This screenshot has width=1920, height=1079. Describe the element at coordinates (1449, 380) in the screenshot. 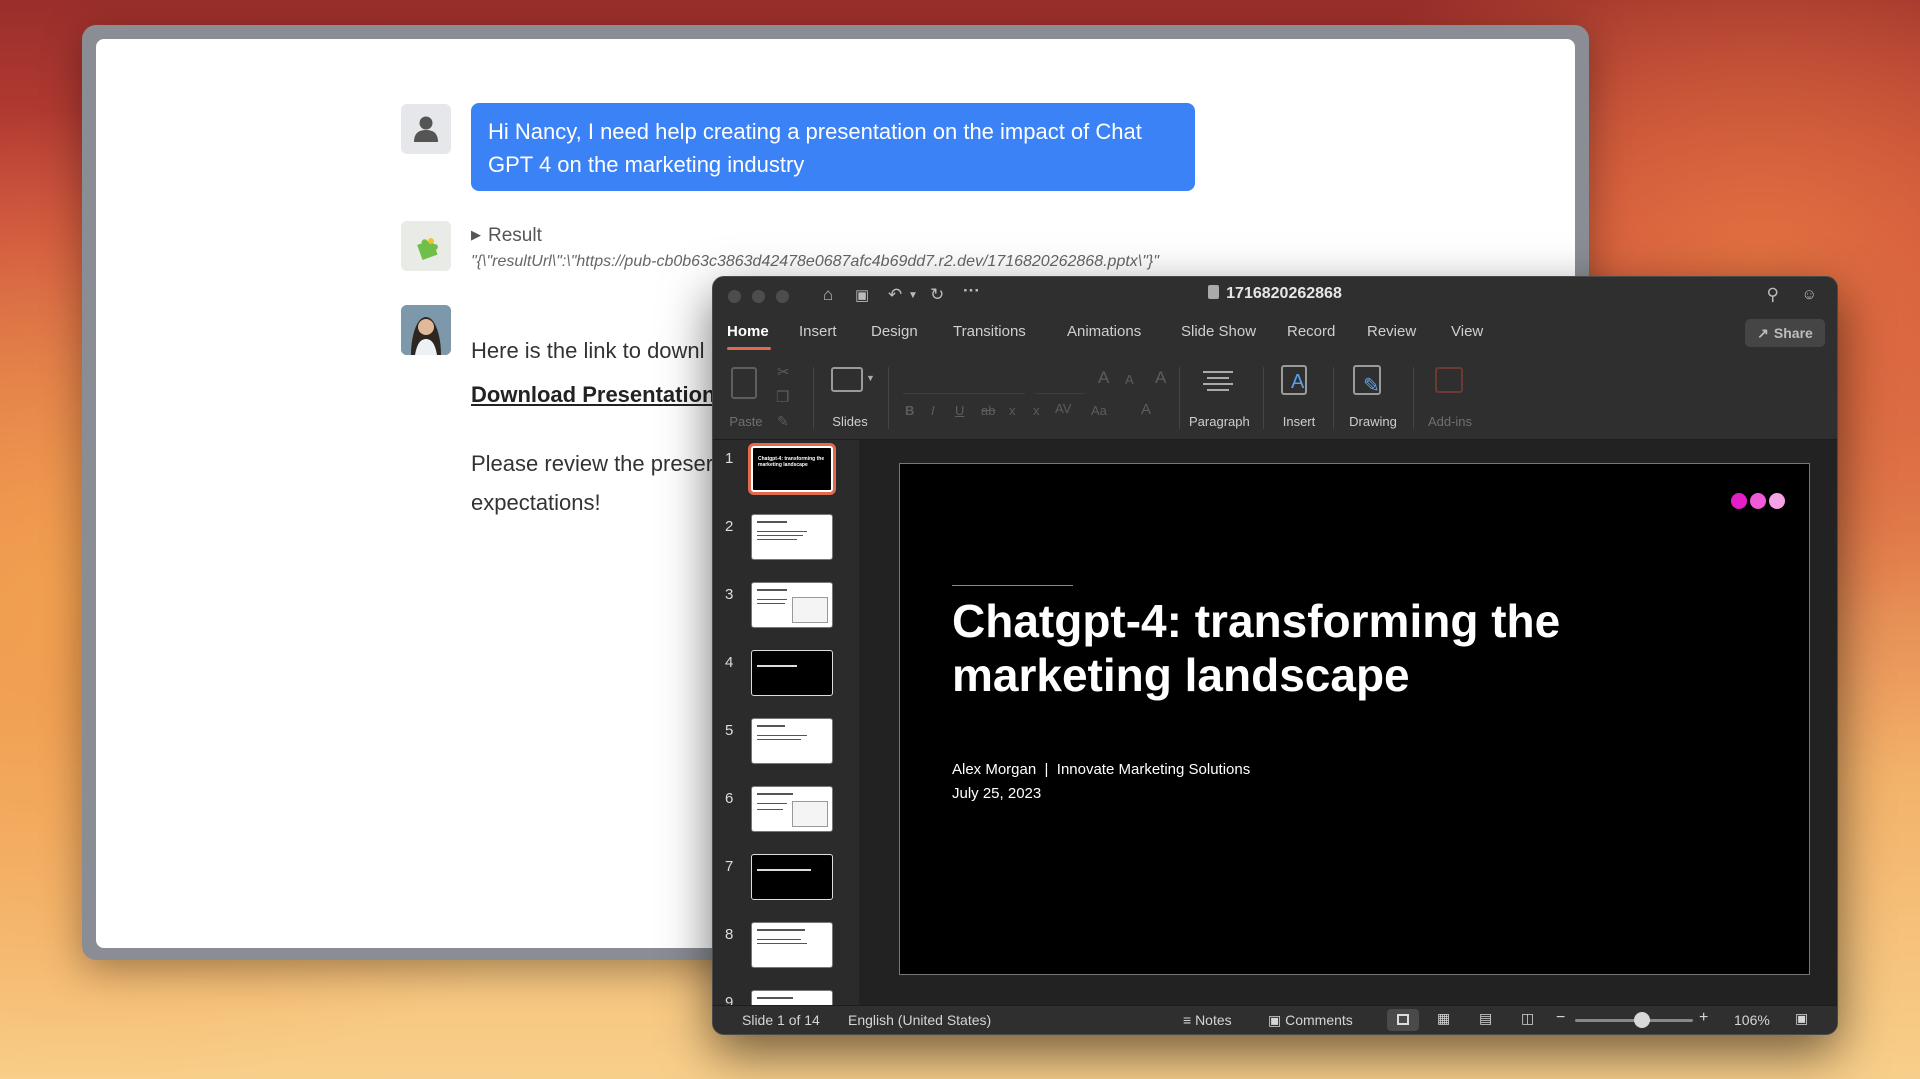

I see `add-ins-icon` at that location.